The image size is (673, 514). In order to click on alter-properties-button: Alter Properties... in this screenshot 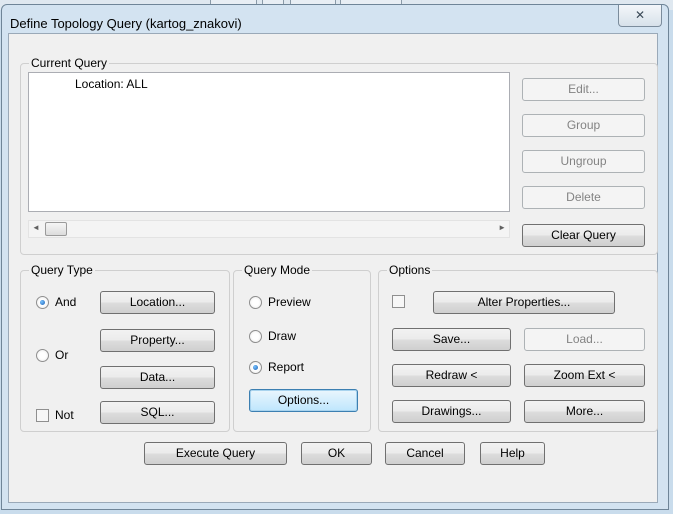, I will do `click(524, 302)`.